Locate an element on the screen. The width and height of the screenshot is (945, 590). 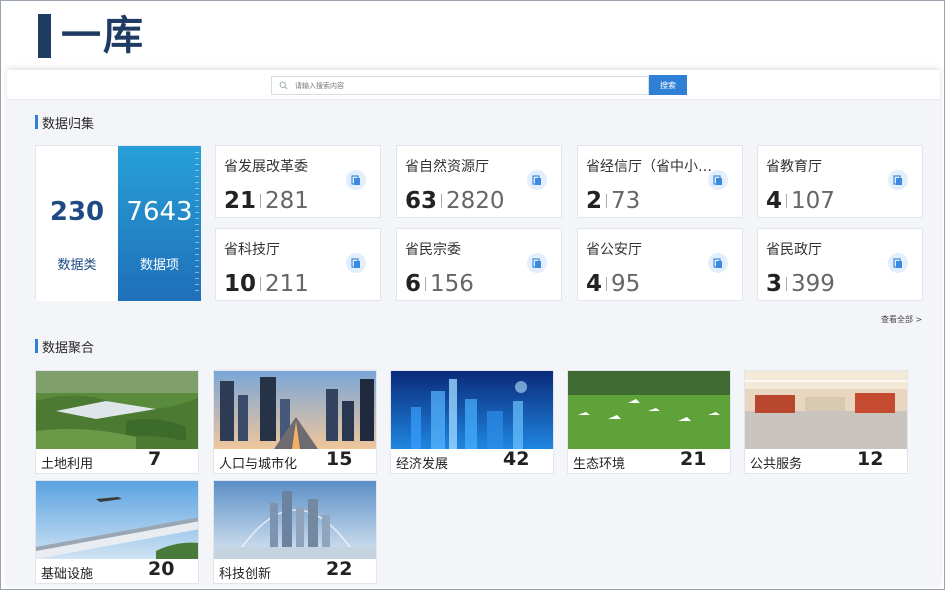
topic-name: 经济发展 is located at coordinates (422, 464).